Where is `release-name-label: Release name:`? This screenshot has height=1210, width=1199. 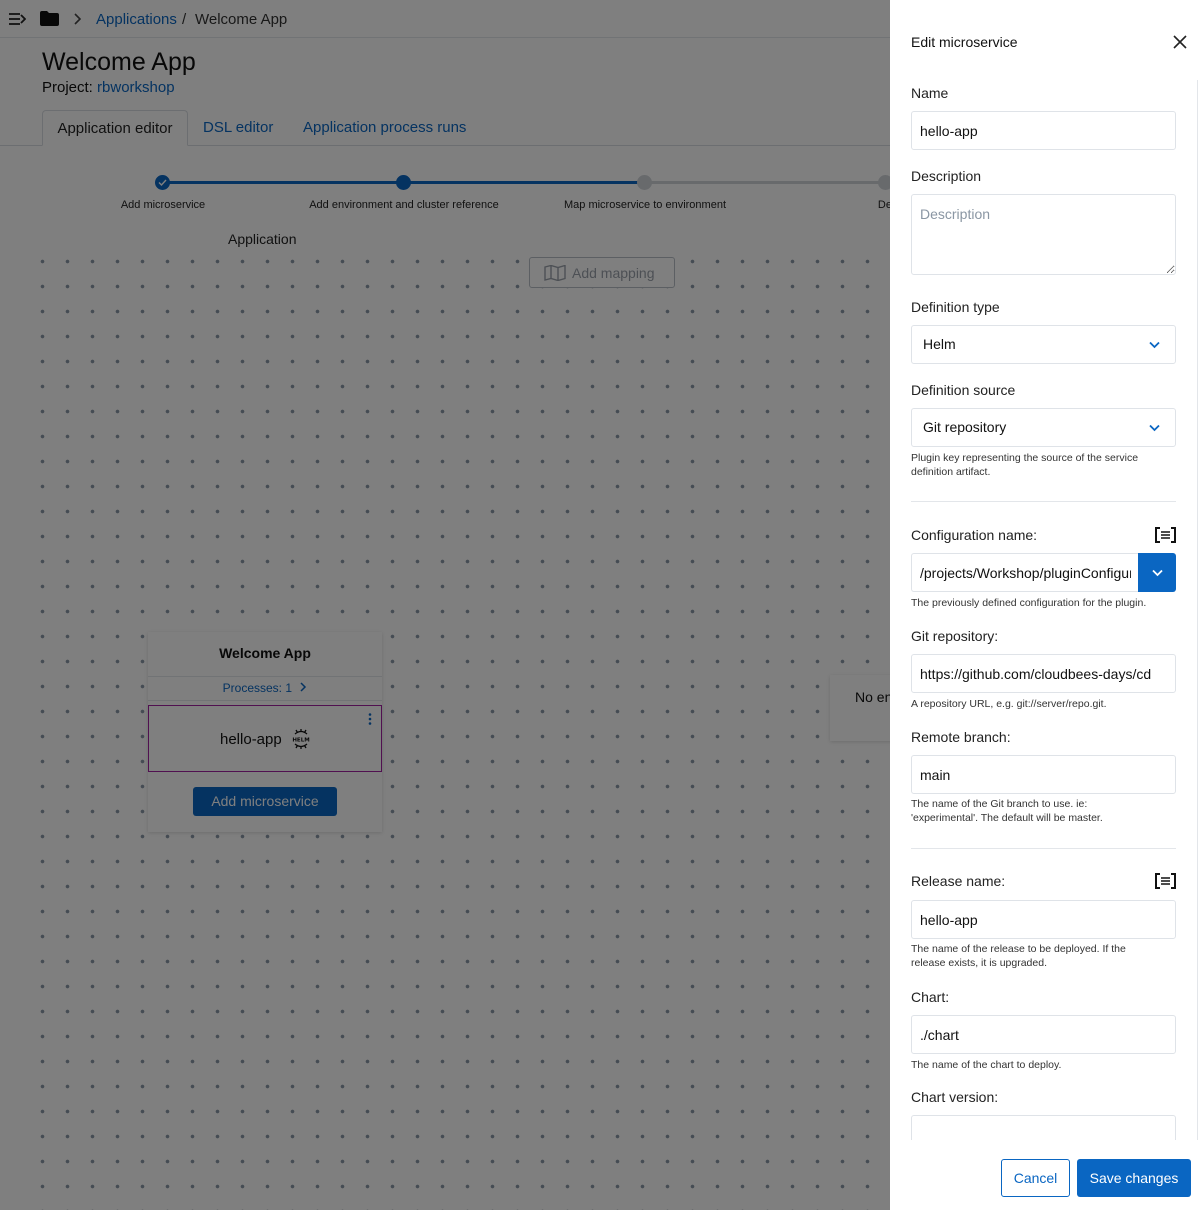 release-name-label: Release name: is located at coordinates (958, 881).